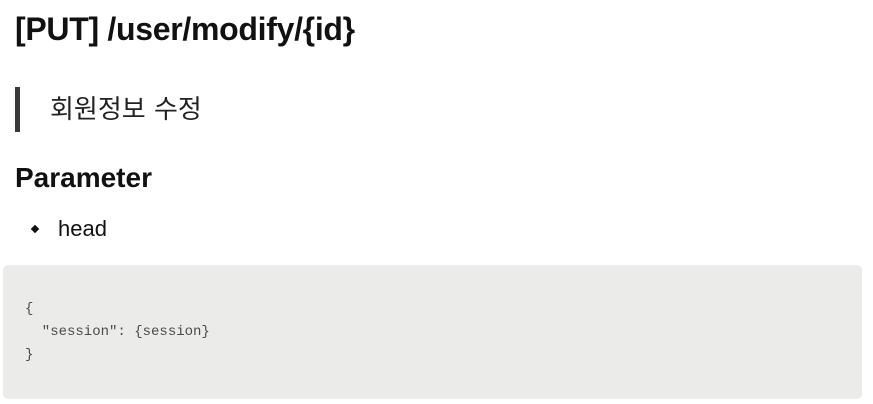 The image size is (873, 404). What do you see at coordinates (29, 355) in the screenshot?
I see `code-line: }` at bounding box center [29, 355].